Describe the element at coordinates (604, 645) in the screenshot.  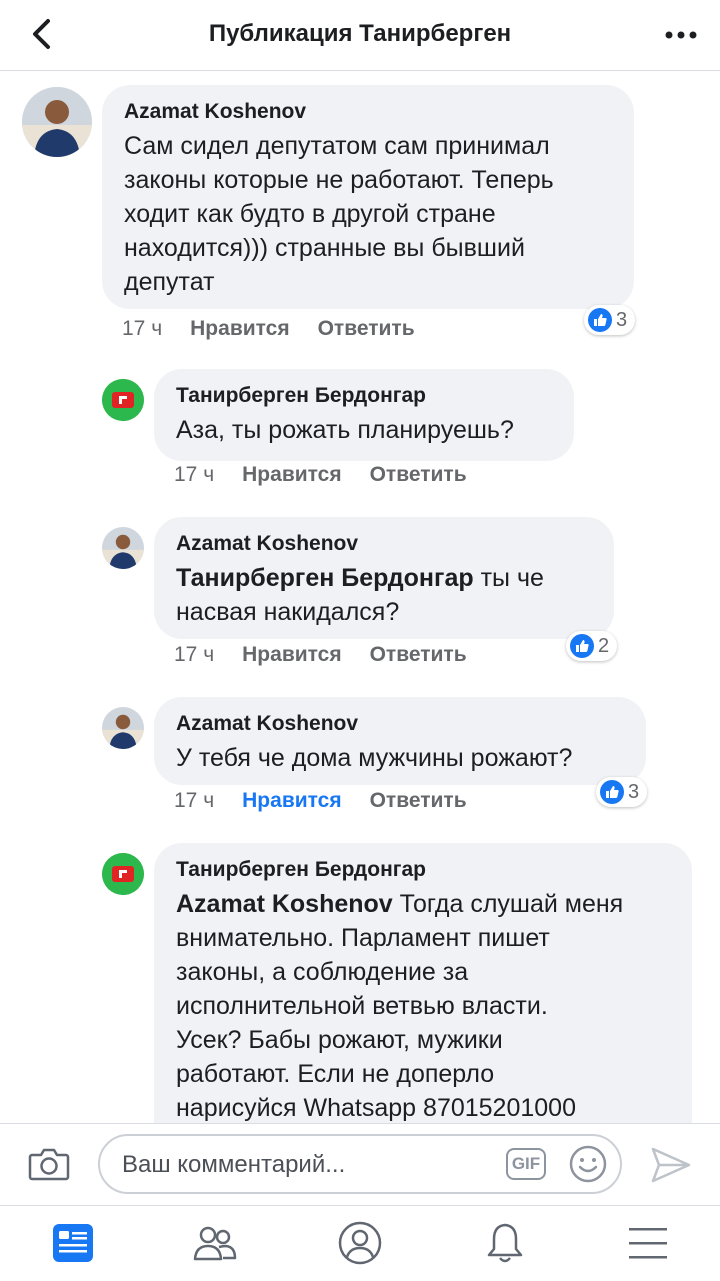
I see `reaction-number: 2` at that location.